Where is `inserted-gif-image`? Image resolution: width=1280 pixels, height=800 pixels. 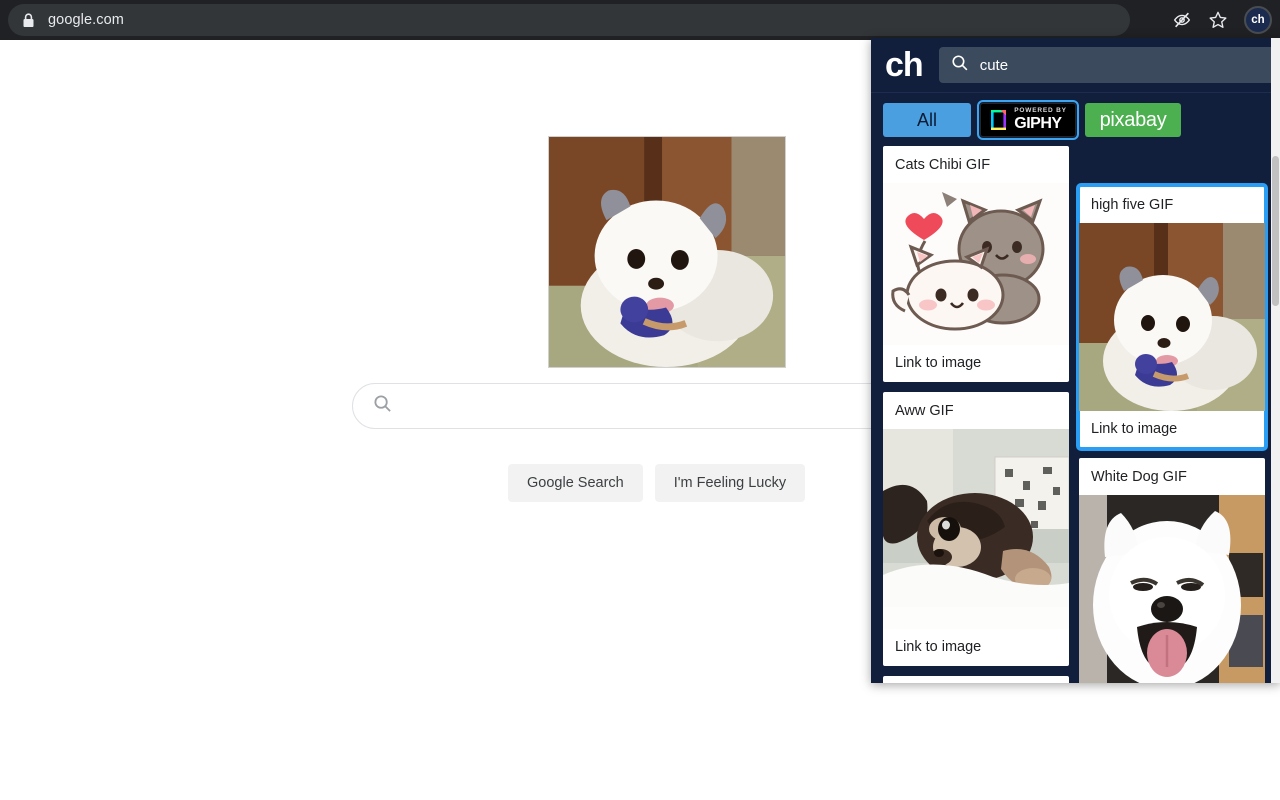 inserted-gif-image is located at coordinates (667, 252).